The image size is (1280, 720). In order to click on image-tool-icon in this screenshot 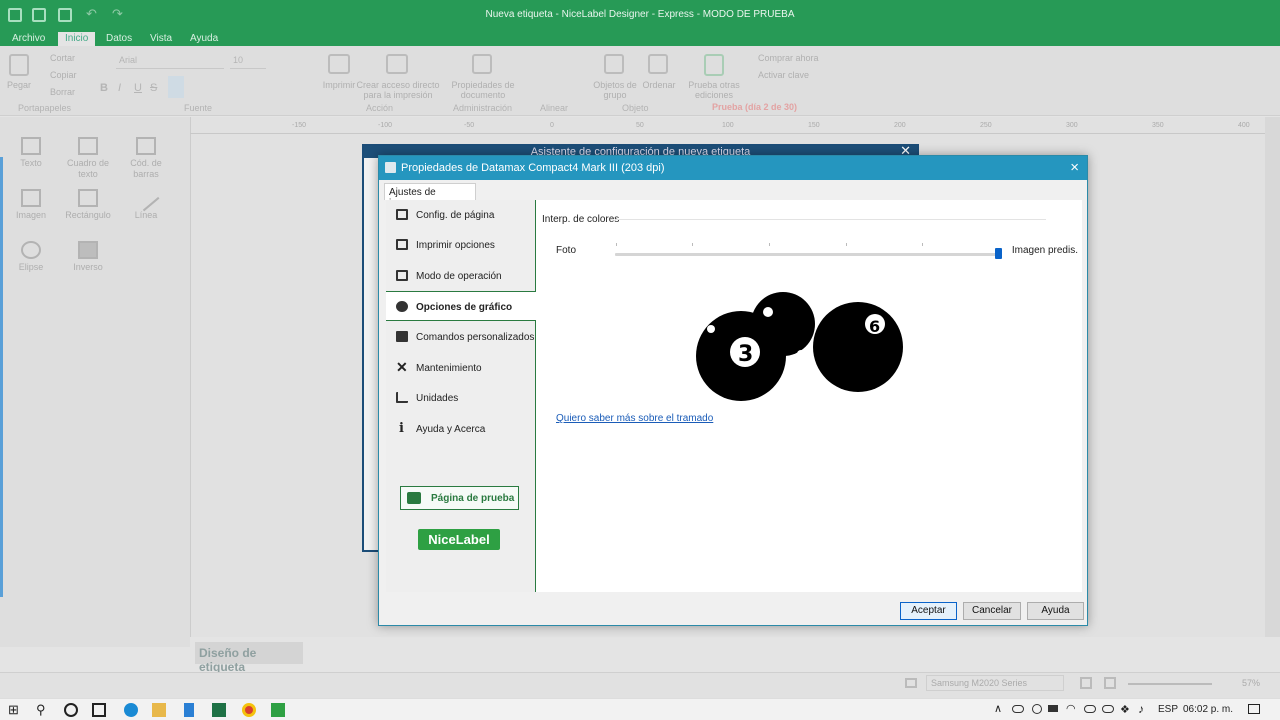, I will do `click(31, 198)`.